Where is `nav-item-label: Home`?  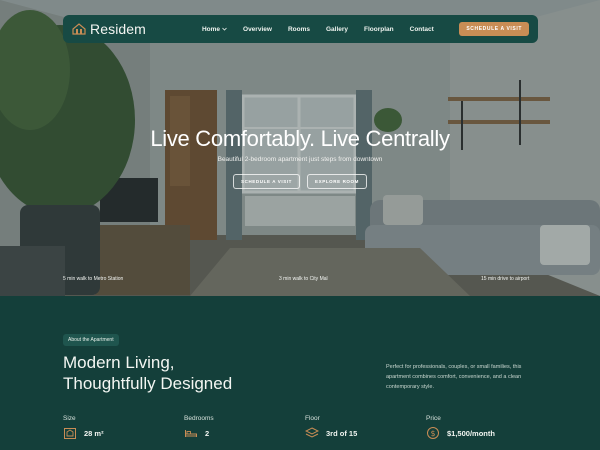
nav-item-label: Home is located at coordinates (211, 29).